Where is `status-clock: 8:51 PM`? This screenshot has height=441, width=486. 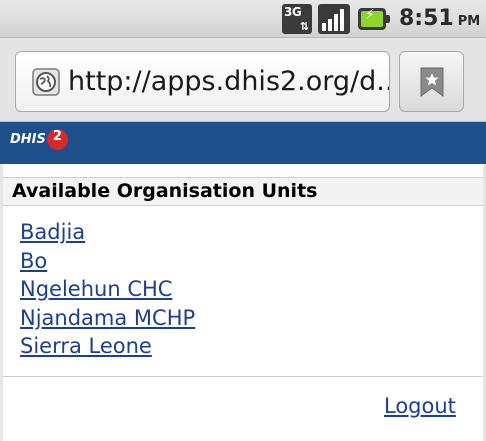 status-clock: 8:51 PM is located at coordinates (439, 18).